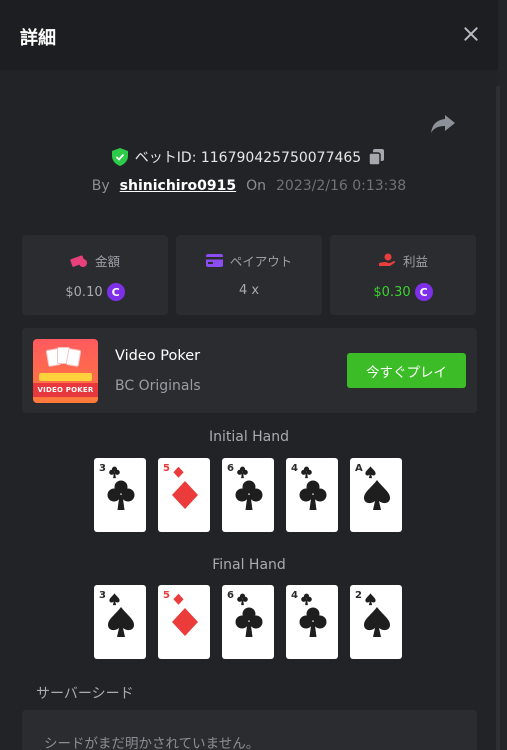 This screenshot has height=750, width=507. I want to click on card-rank: 2, so click(358, 595).